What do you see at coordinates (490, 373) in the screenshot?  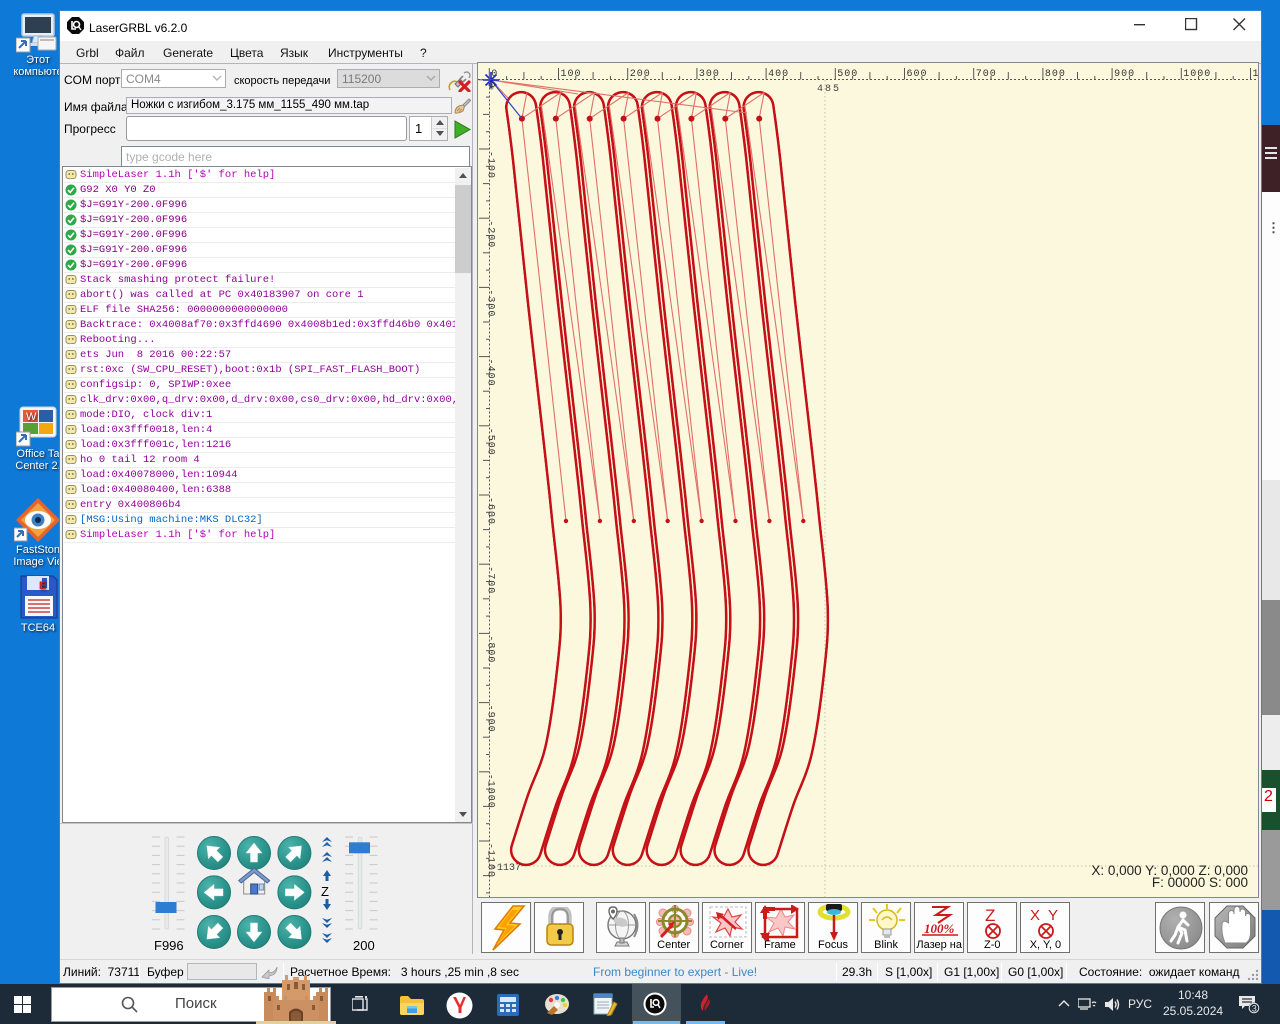 I see `svg-text: -400` at bounding box center [490, 373].